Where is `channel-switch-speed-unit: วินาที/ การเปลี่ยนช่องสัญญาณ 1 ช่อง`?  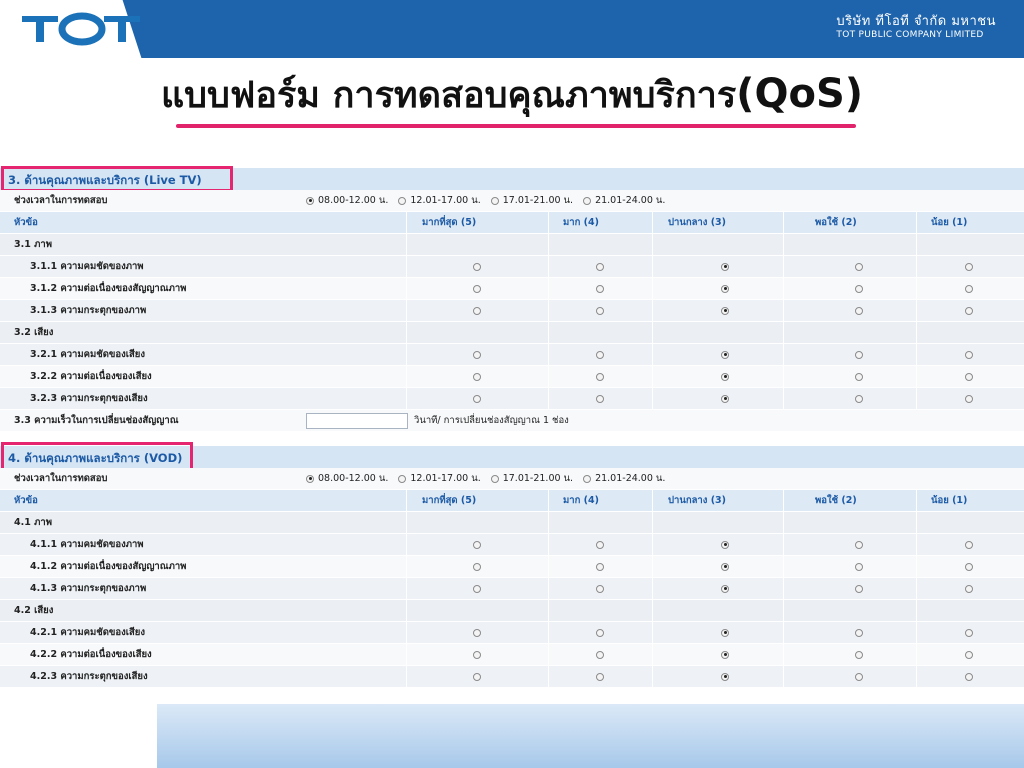 channel-switch-speed-unit: วินาที/ การเปลี่ยนช่องสัญญาณ 1 ช่อง is located at coordinates (491, 420).